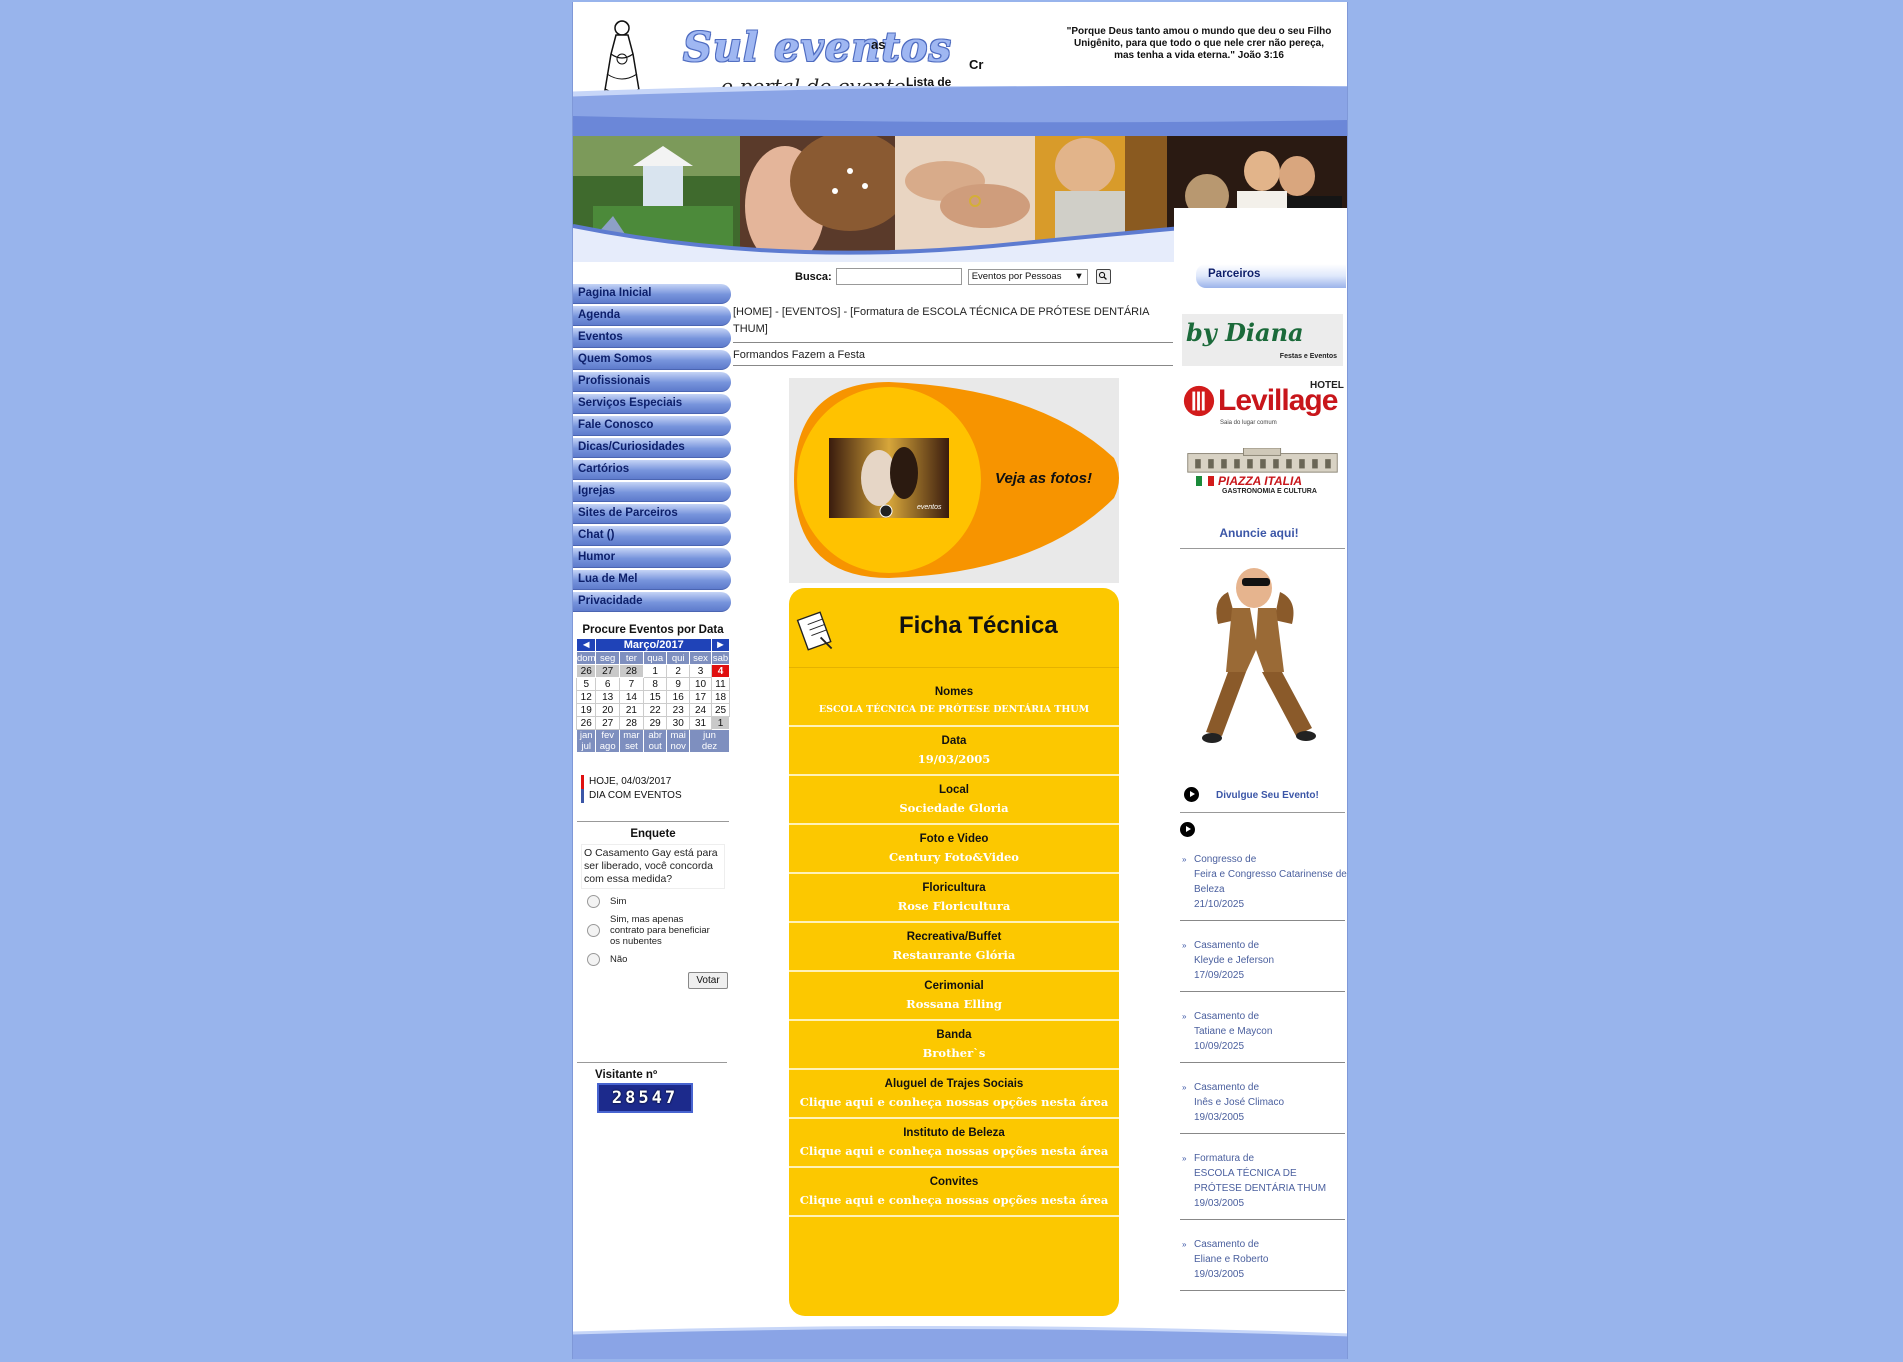 This screenshot has width=1903, height=1362. What do you see at coordinates (652, 514) in the screenshot?
I see `nav-item-sites-de-parceiros: Sites de Parceiros` at bounding box center [652, 514].